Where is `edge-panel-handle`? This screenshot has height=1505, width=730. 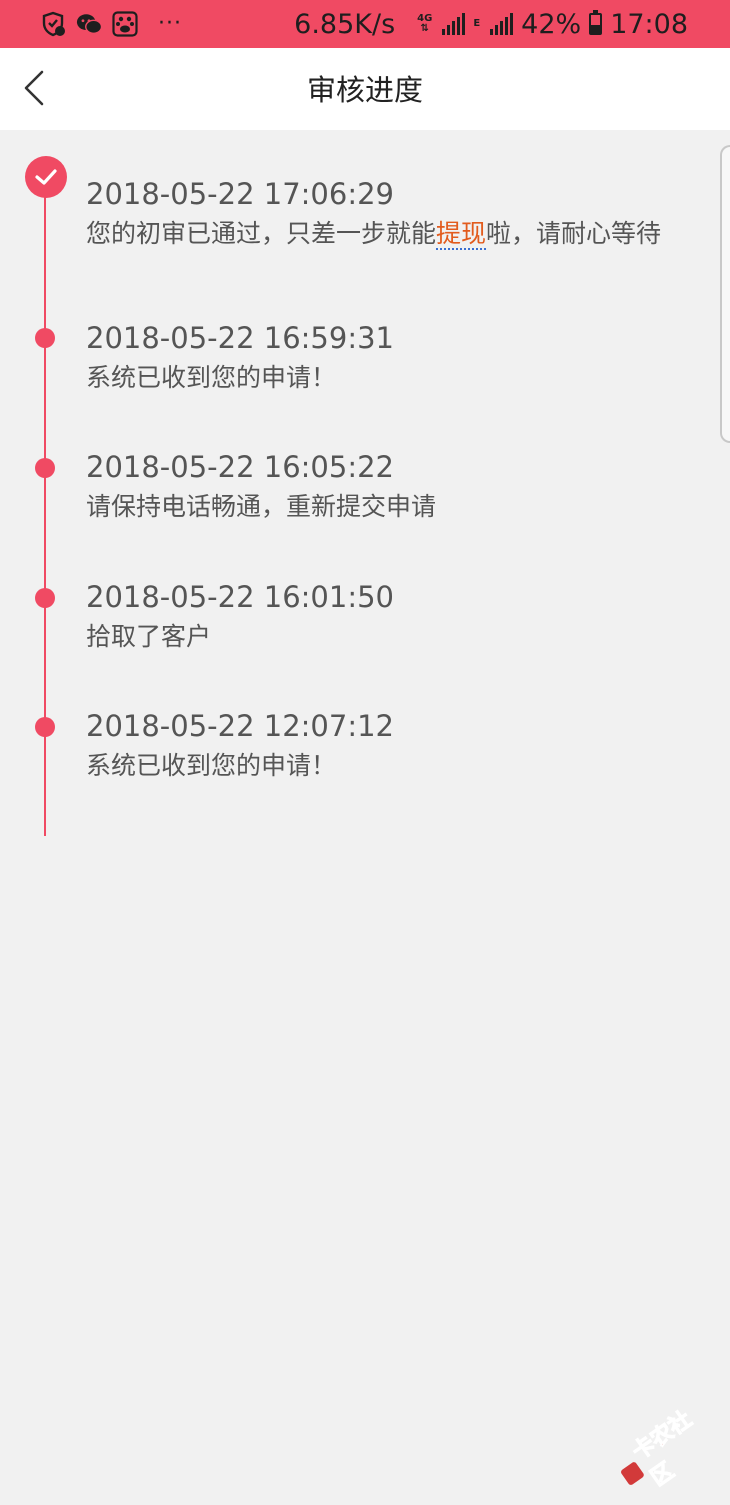 edge-panel-handle is located at coordinates (725, 294).